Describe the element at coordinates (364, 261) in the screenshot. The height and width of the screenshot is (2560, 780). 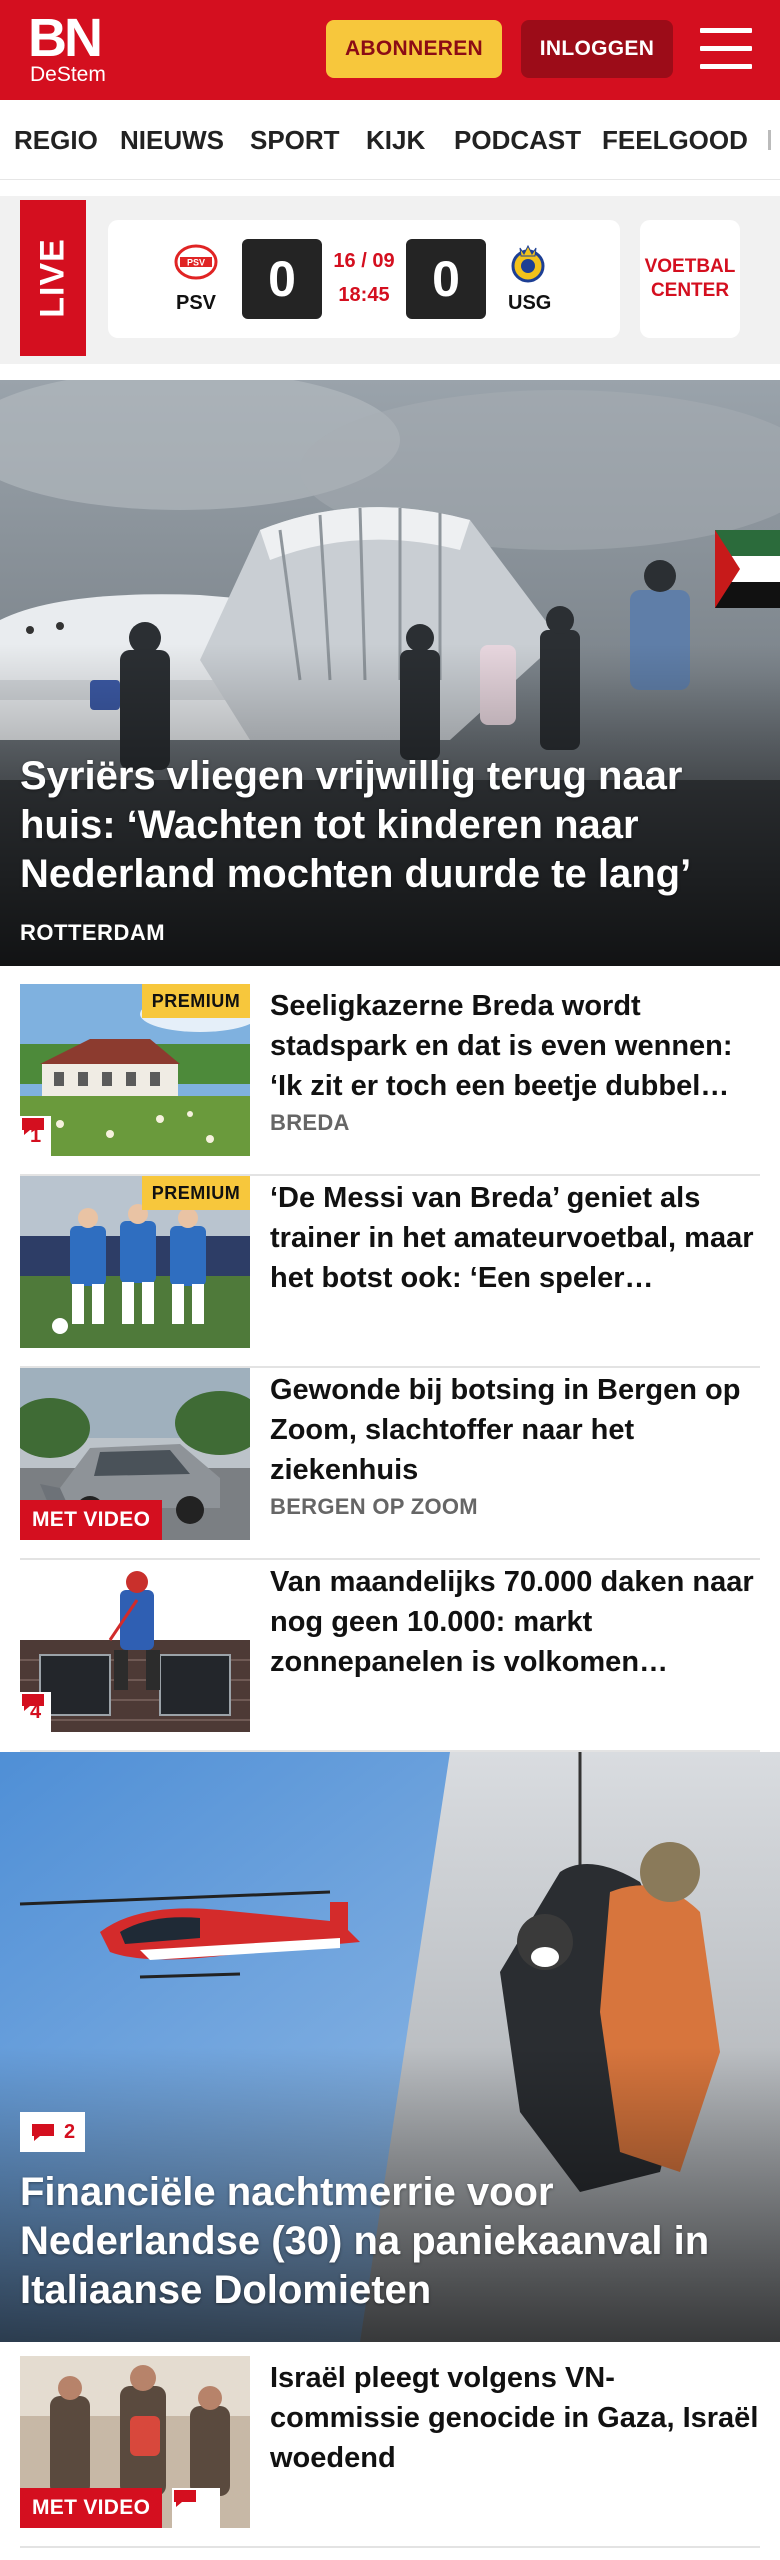
I see `match-date: 16 / 09` at that location.